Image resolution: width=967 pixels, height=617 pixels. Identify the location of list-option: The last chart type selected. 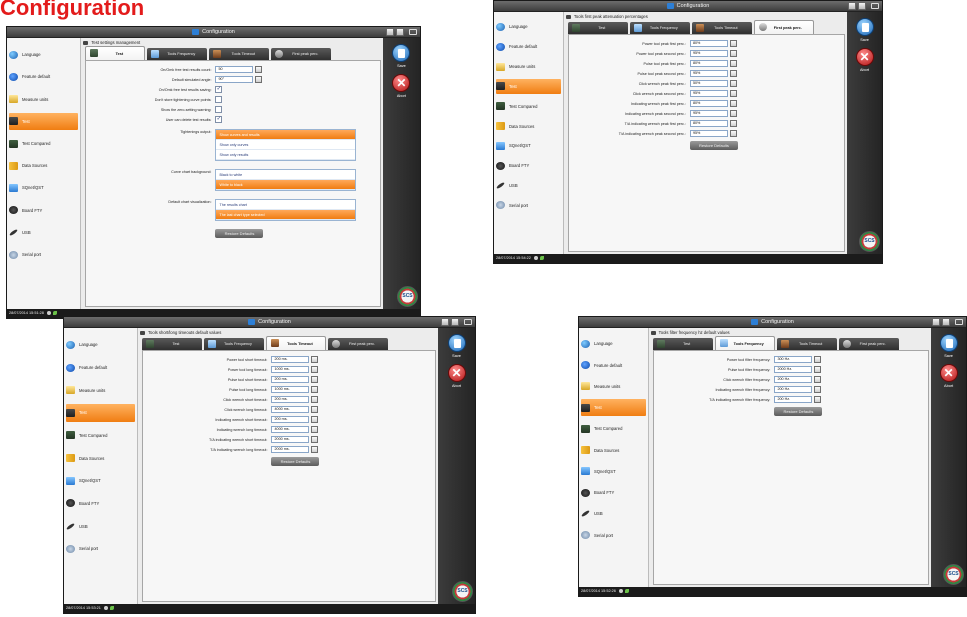
(286, 215).